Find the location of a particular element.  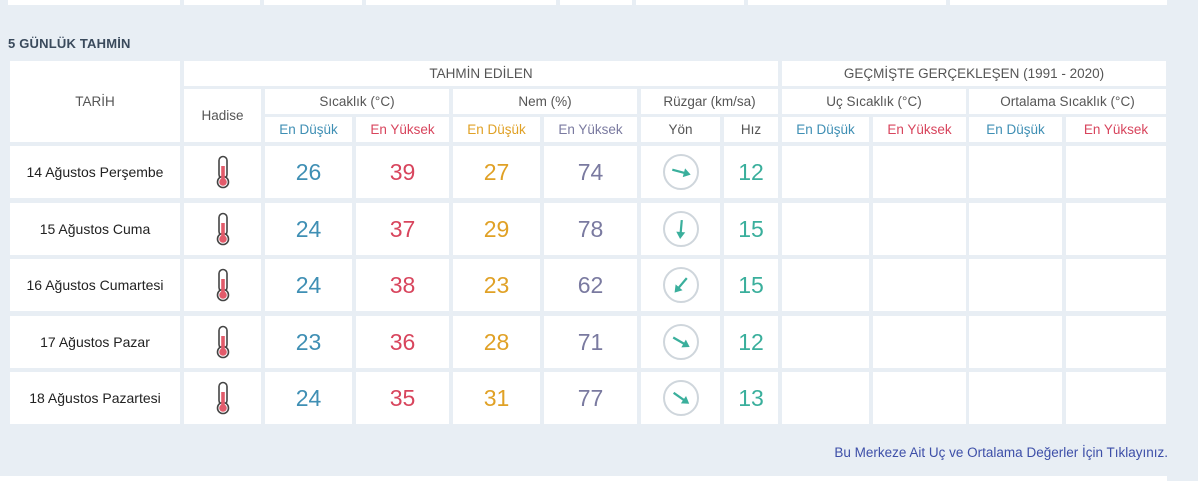

header-wind-speed: Hız is located at coordinates (751, 129).